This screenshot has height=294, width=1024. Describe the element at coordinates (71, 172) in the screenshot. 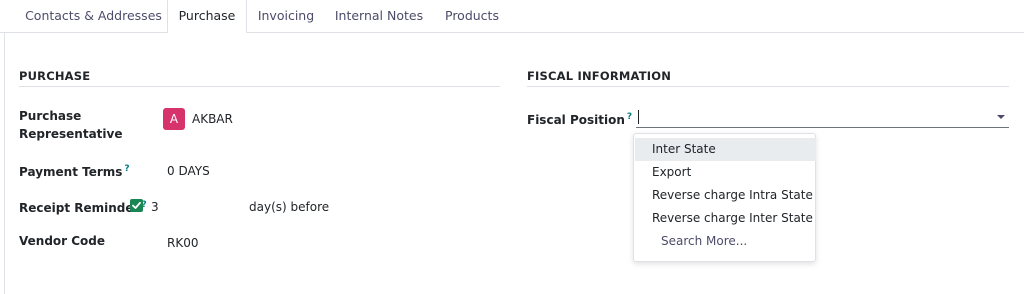

I see `payment-terms-label-text: Payment Terms` at that location.